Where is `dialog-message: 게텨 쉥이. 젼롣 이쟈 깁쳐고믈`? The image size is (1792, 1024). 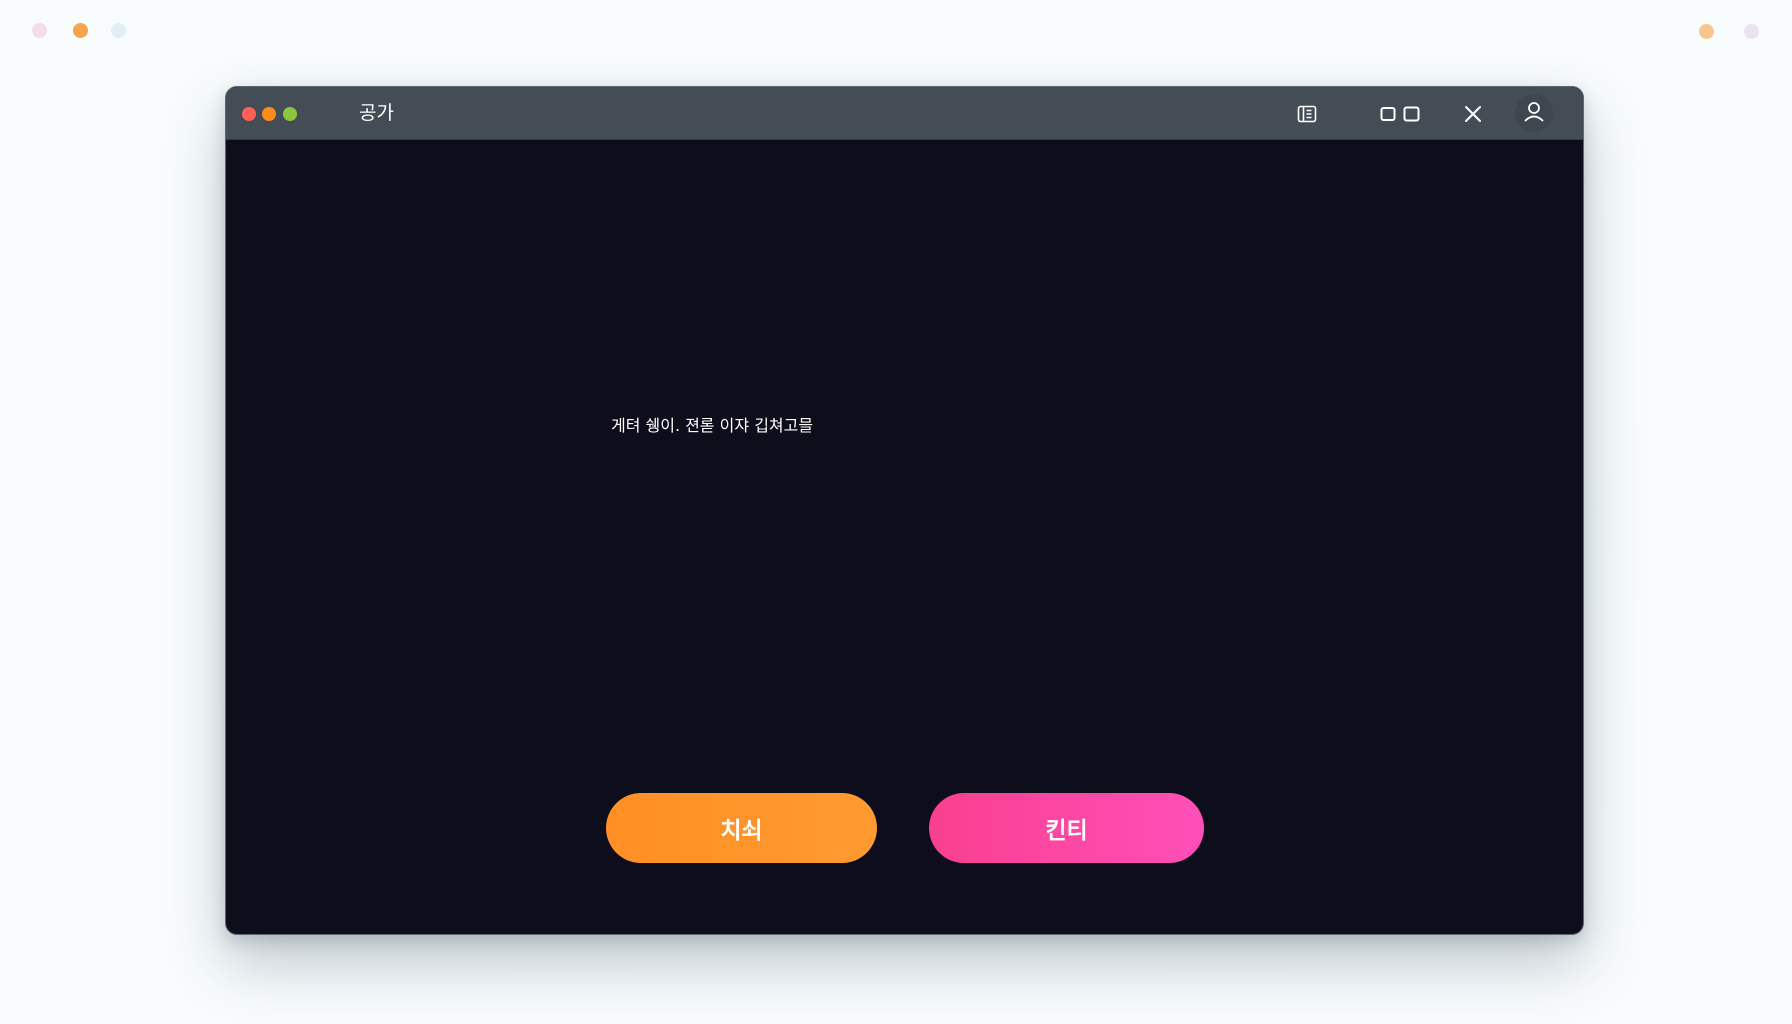 dialog-message: 게텨 쉥이. 젼롣 이쟈 깁쳐고믈 is located at coordinates (712, 425).